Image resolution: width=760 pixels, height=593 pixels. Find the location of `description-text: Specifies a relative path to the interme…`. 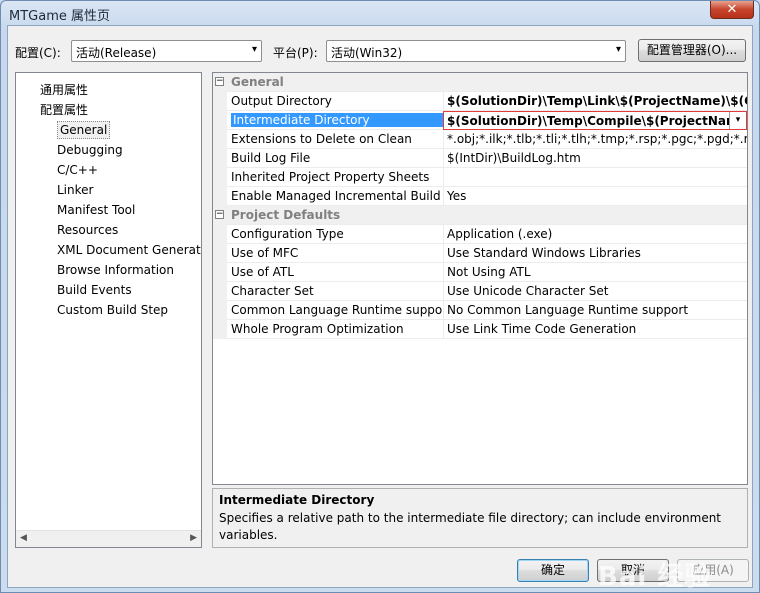

description-text: Specifies a relative path to the interme… is located at coordinates (470, 526).